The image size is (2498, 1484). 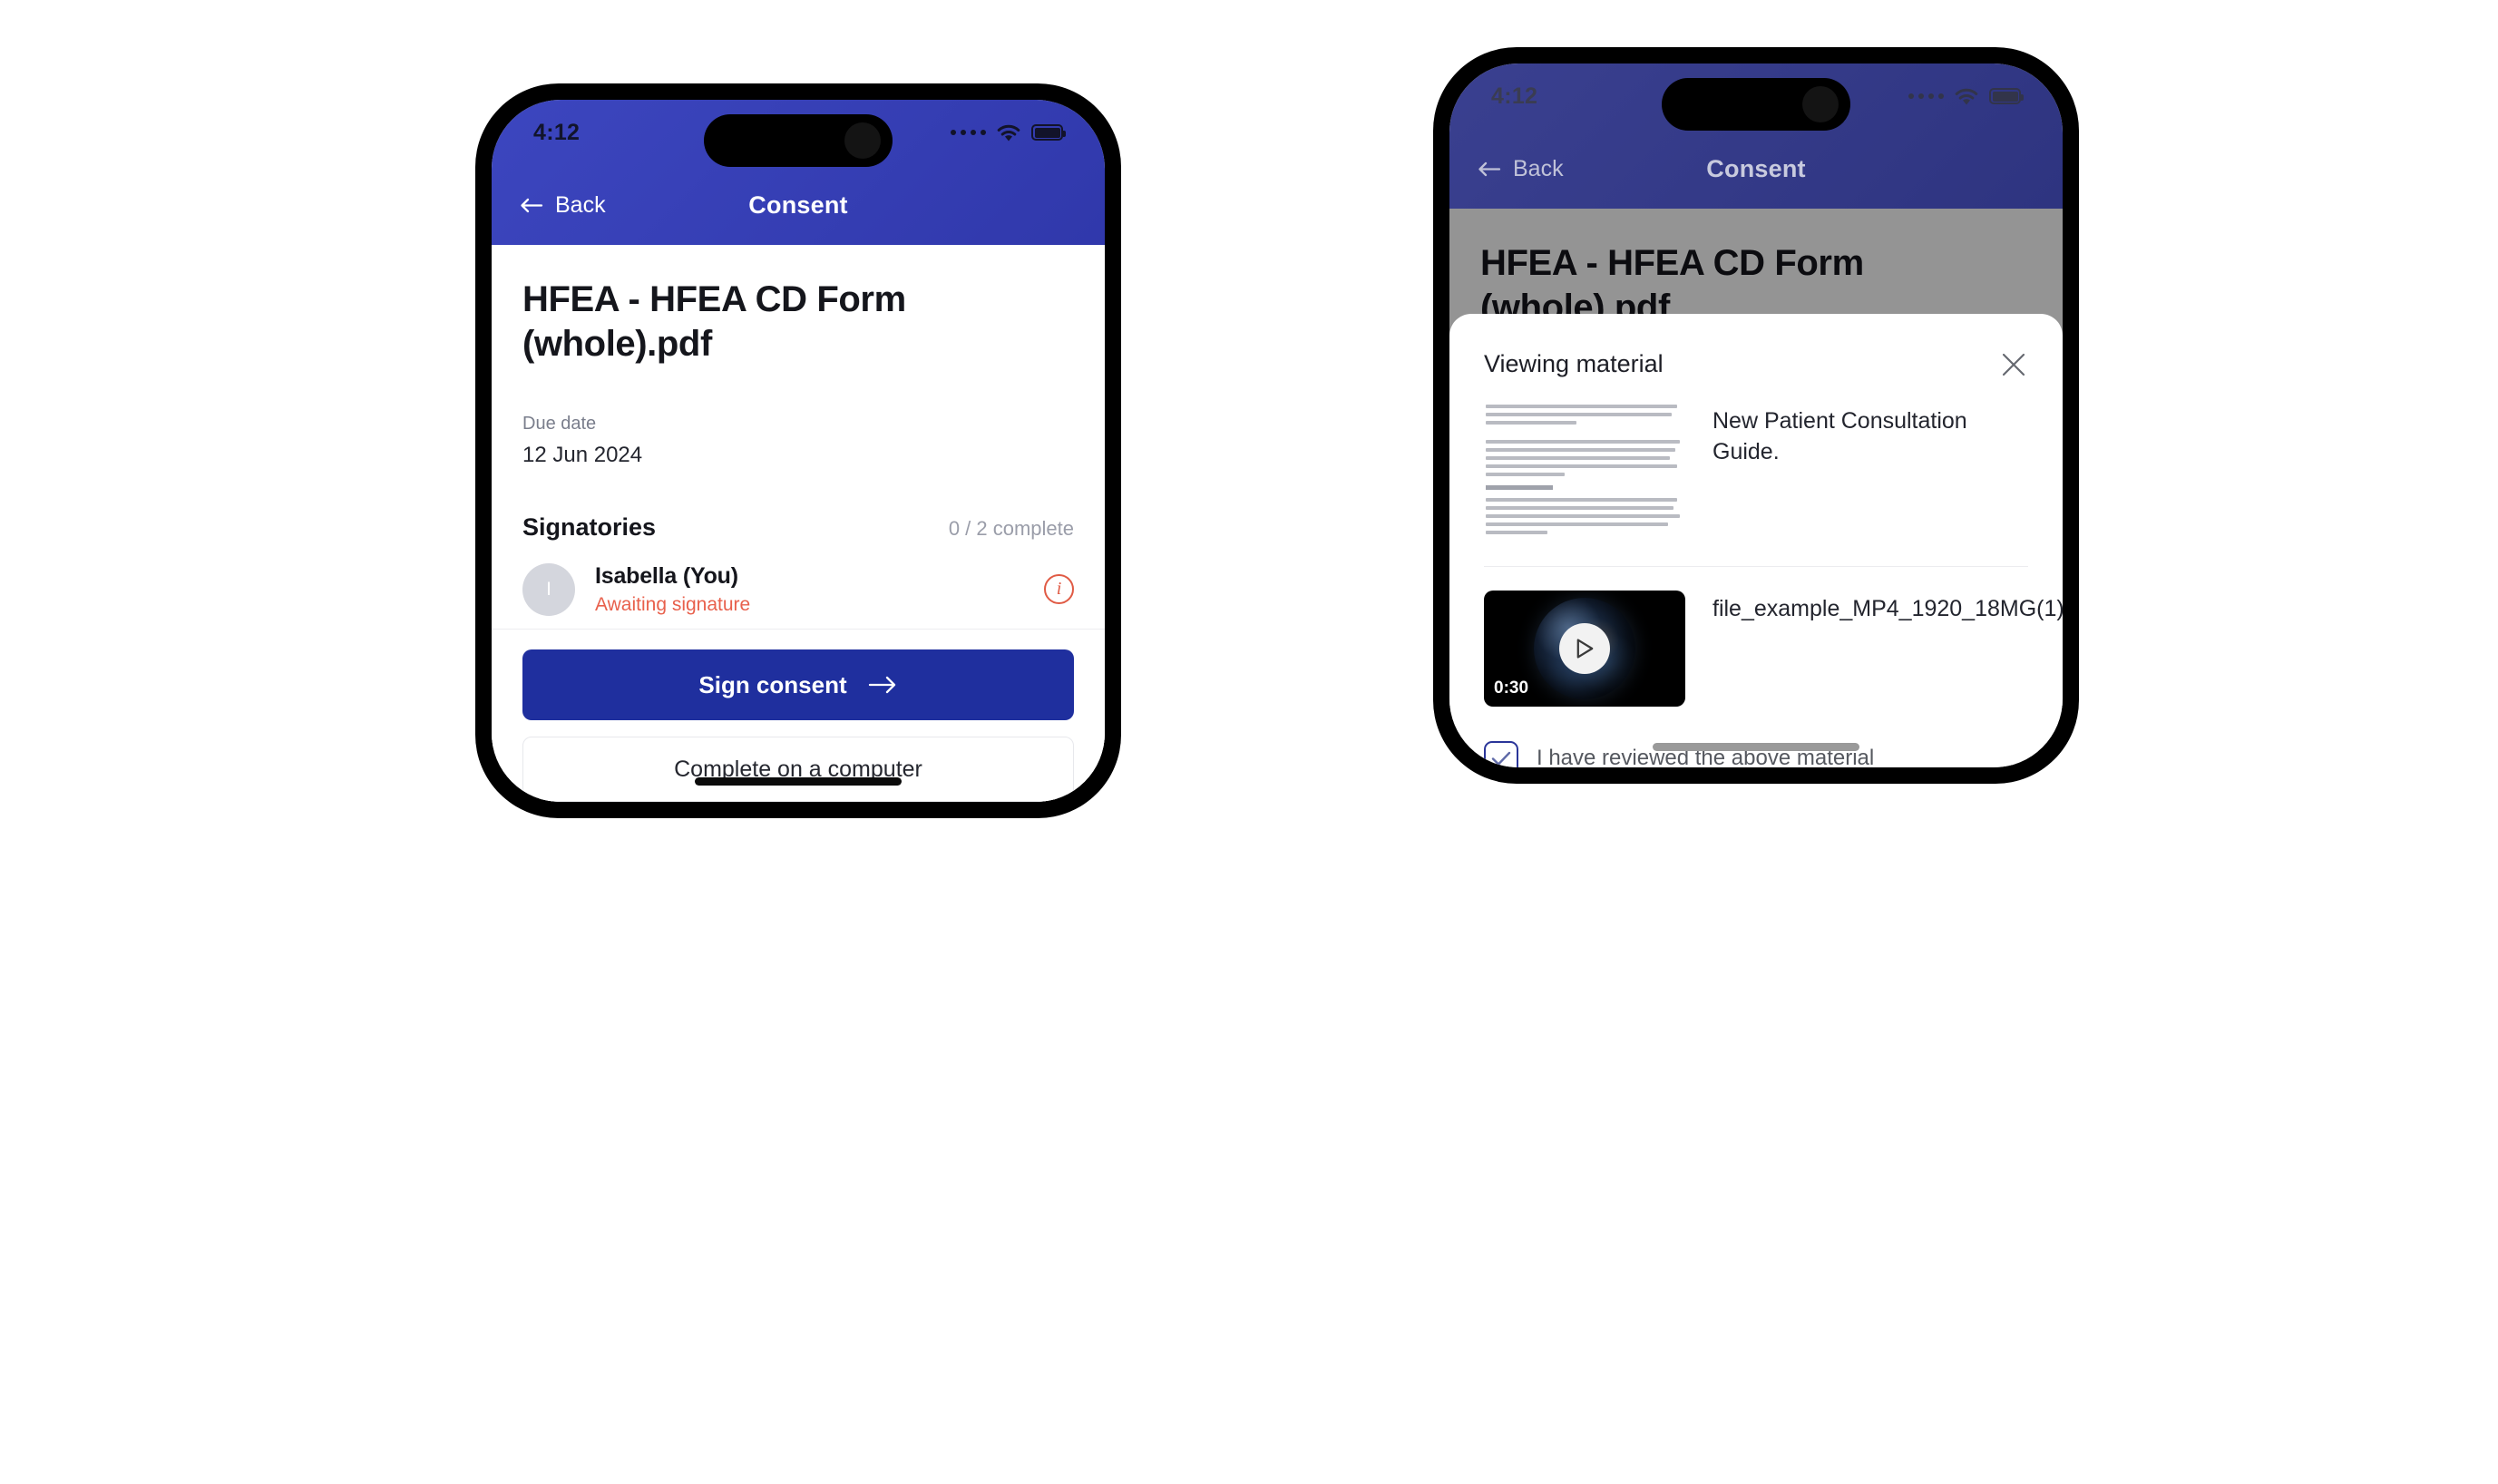 What do you see at coordinates (2013, 364) in the screenshot?
I see `close-icon` at bounding box center [2013, 364].